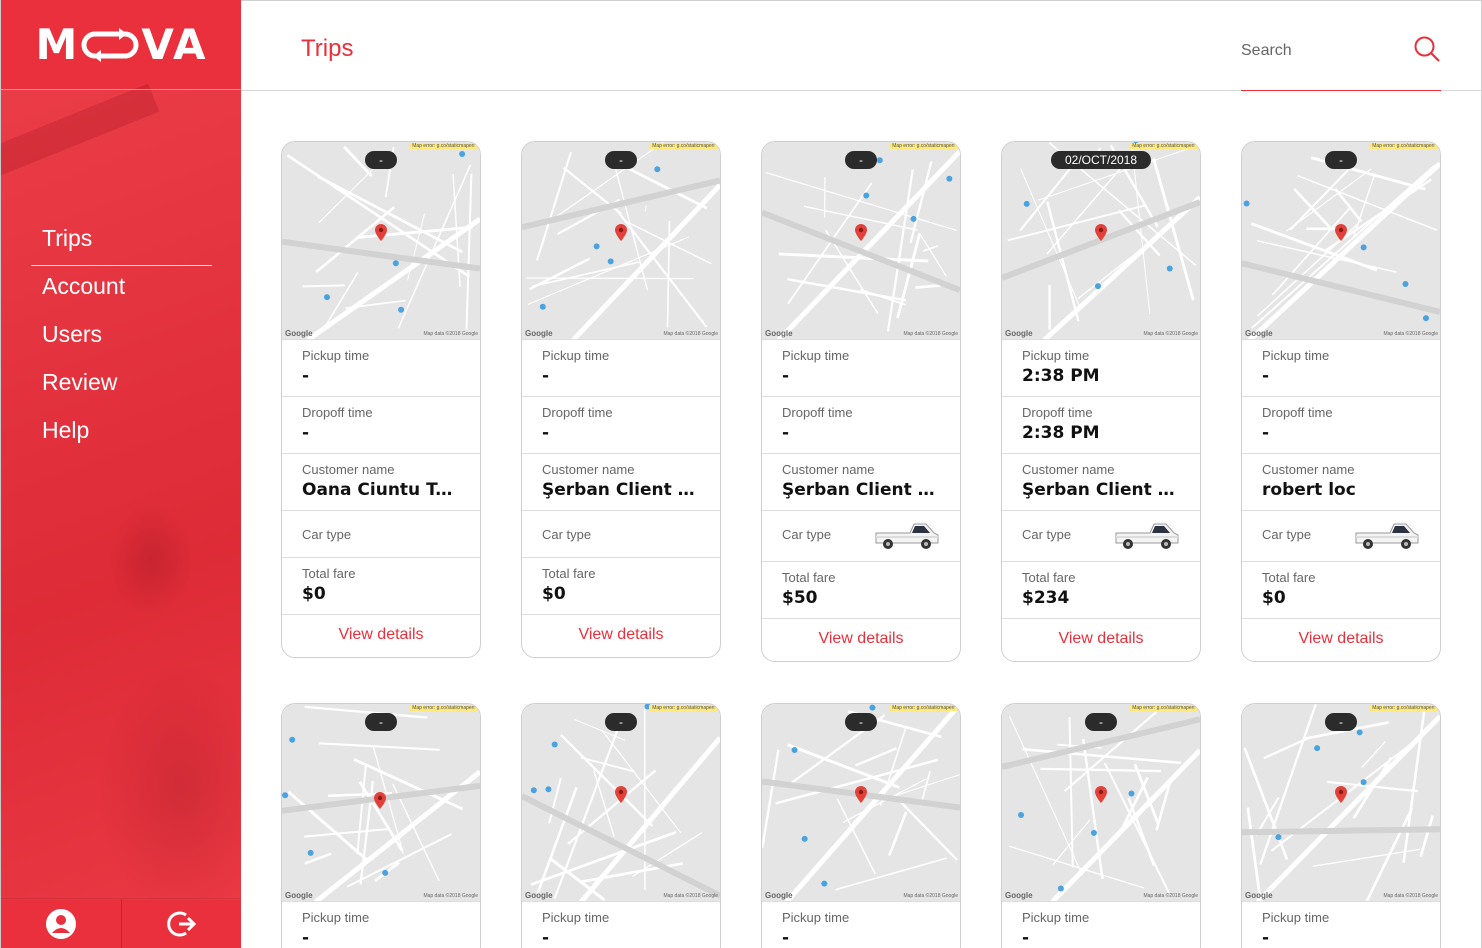  I want to click on sidebar-item-users: Users, so click(121, 338).